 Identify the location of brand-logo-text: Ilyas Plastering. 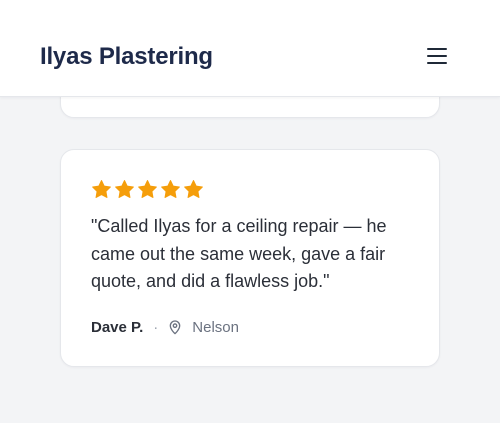
(126, 57).